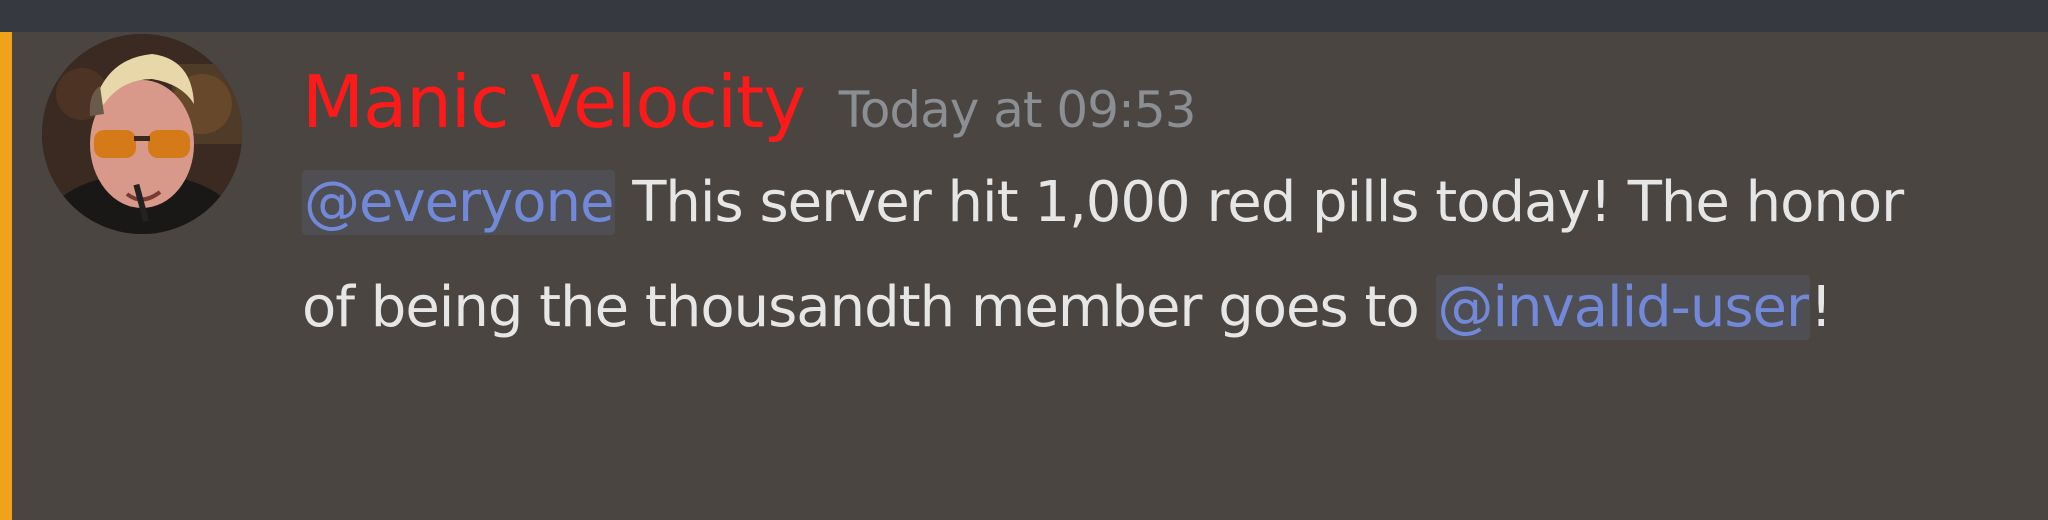  What do you see at coordinates (1821, 307) in the screenshot?
I see `message-text-end: !` at bounding box center [1821, 307].